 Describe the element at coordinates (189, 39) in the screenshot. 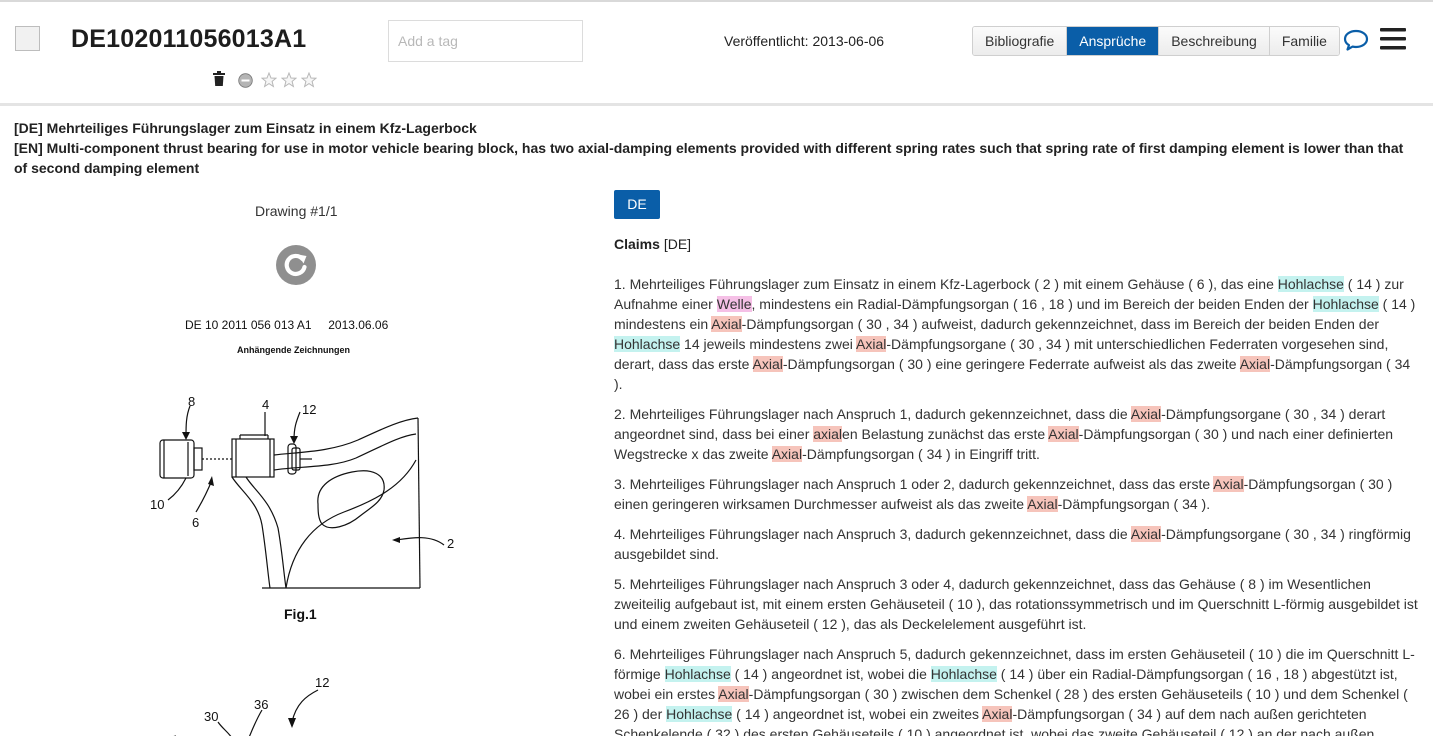

I see `document-id: DE102011056013A1` at that location.